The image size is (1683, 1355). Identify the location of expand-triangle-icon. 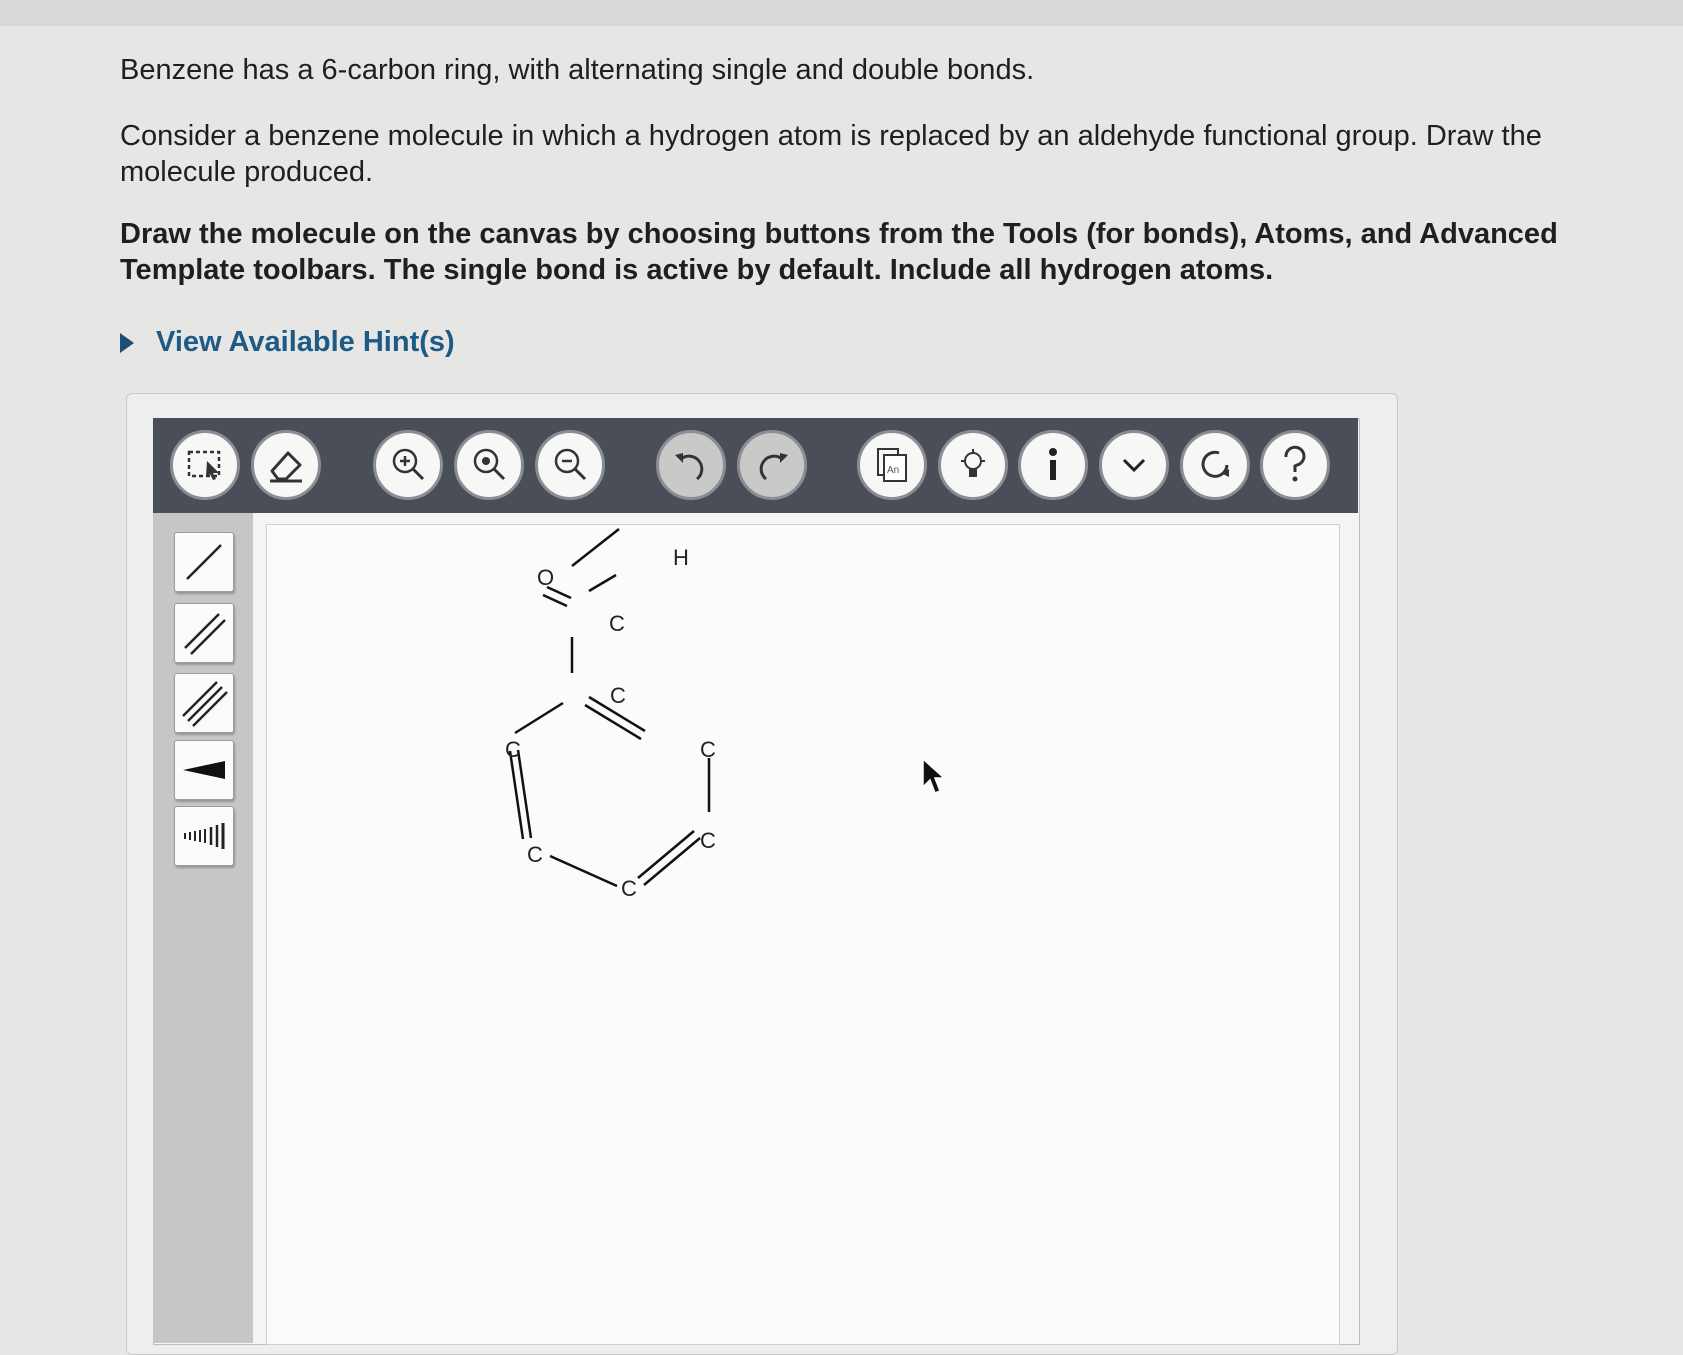
(127, 342).